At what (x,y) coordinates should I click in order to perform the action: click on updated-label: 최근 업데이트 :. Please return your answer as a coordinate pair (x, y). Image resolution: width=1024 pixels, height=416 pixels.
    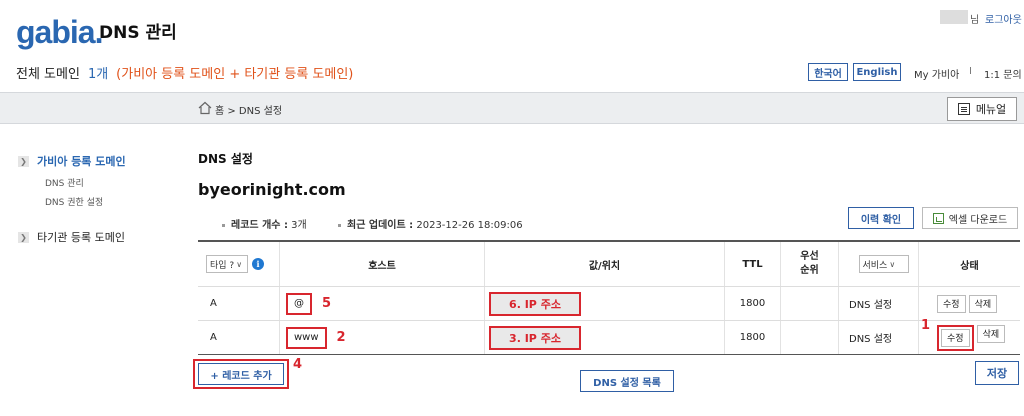
    Looking at the image, I should click on (380, 225).